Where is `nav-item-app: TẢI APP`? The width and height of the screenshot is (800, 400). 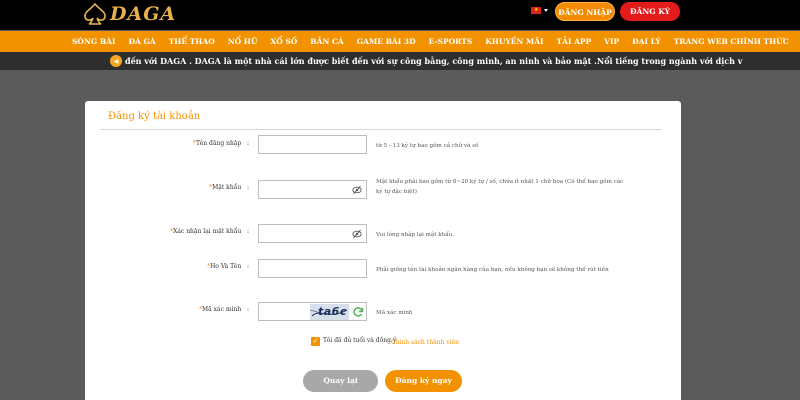 nav-item-app: TẢI APP is located at coordinates (574, 41).